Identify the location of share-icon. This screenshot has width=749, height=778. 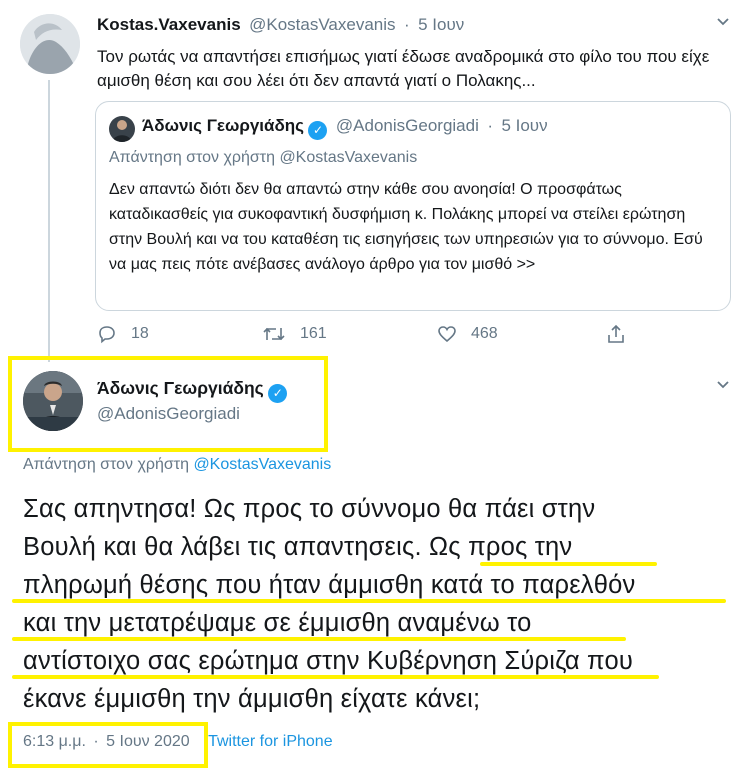
(616, 333).